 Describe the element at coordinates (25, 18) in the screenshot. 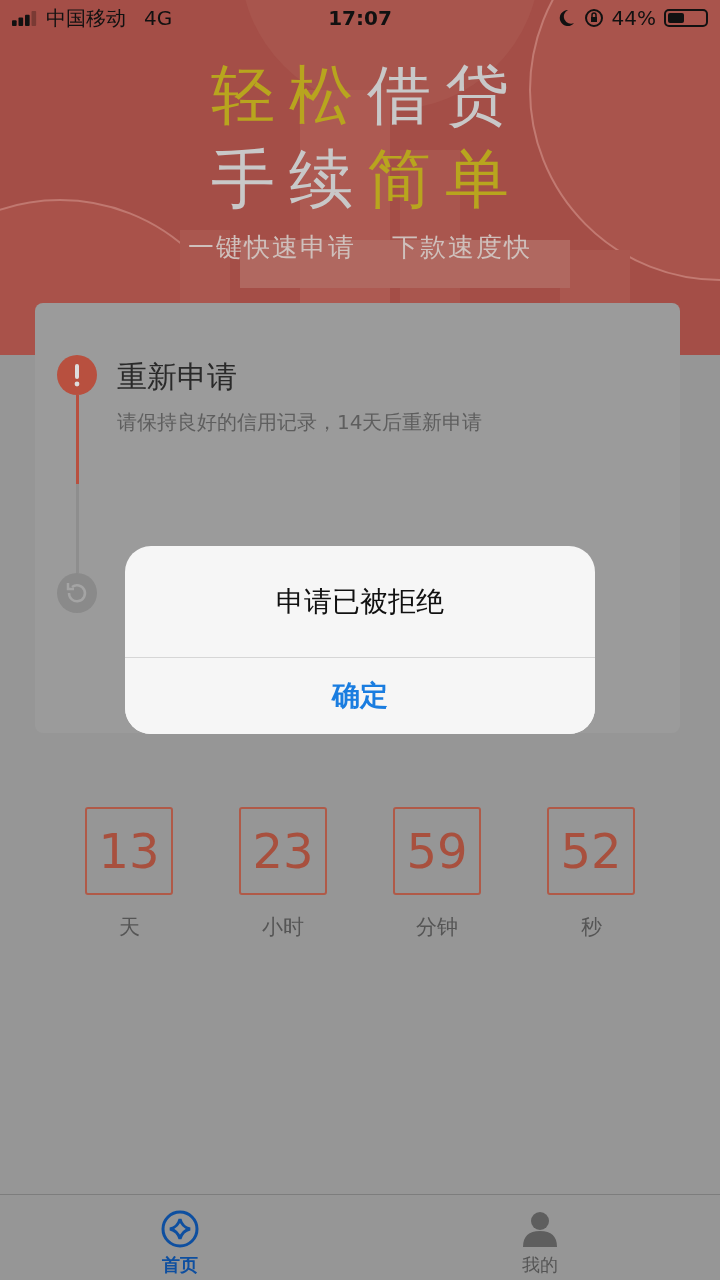

I see `signal-icon` at that location.